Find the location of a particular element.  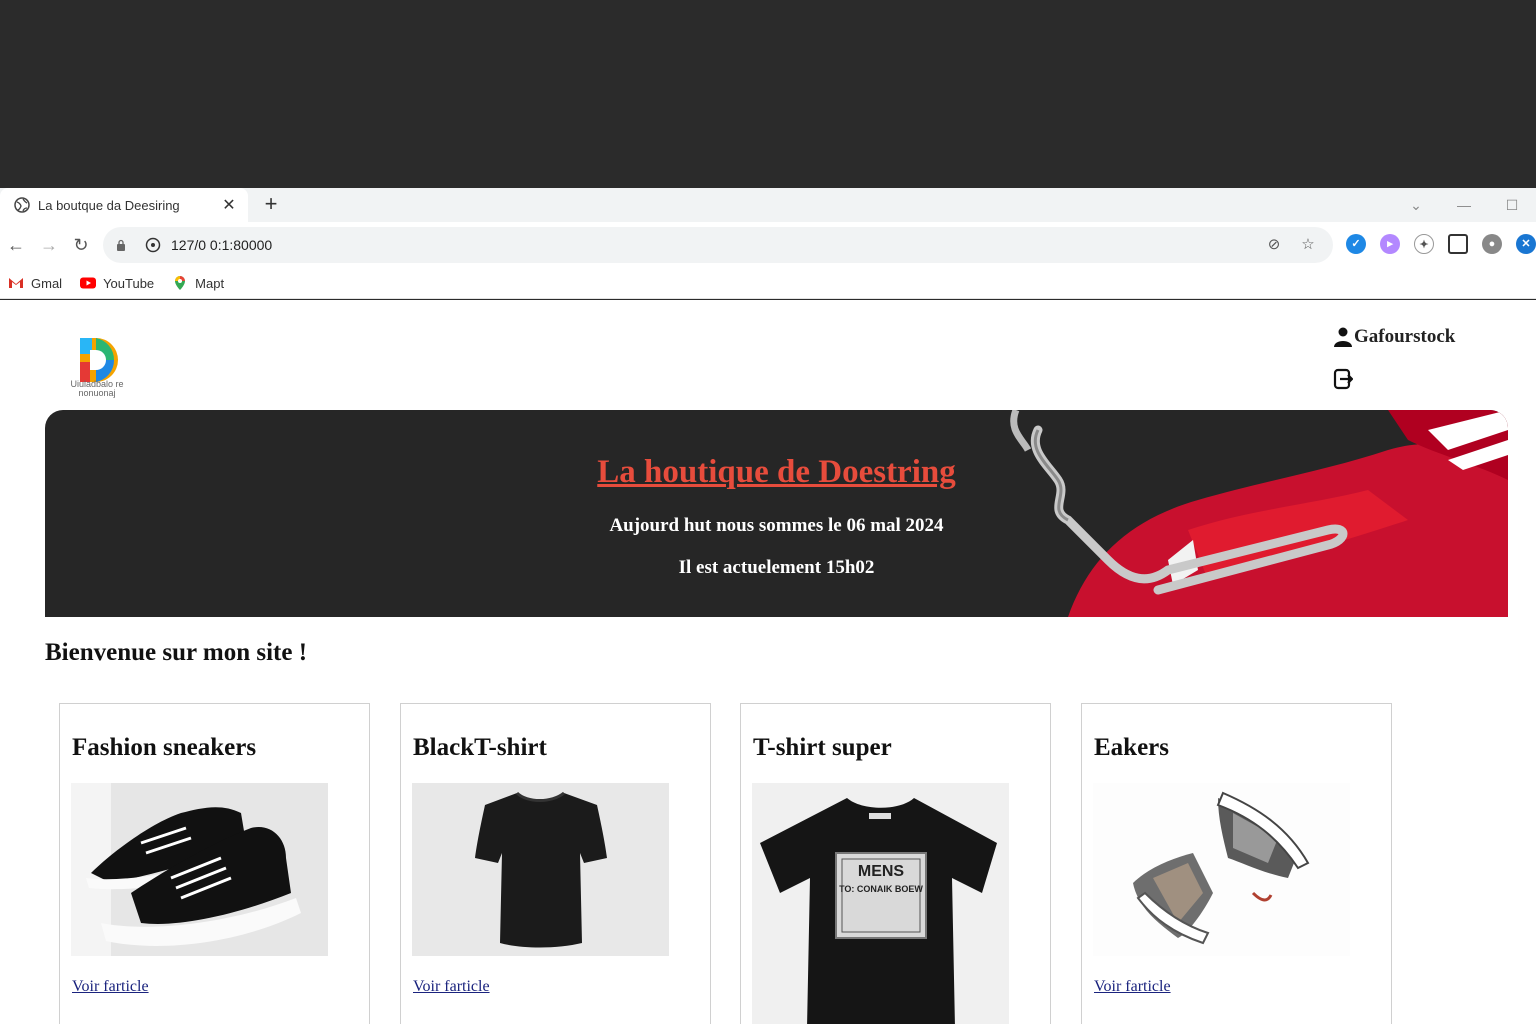

bookmarks-bar: Gmal YouTube Mapt is located at coordinates (768, 283).